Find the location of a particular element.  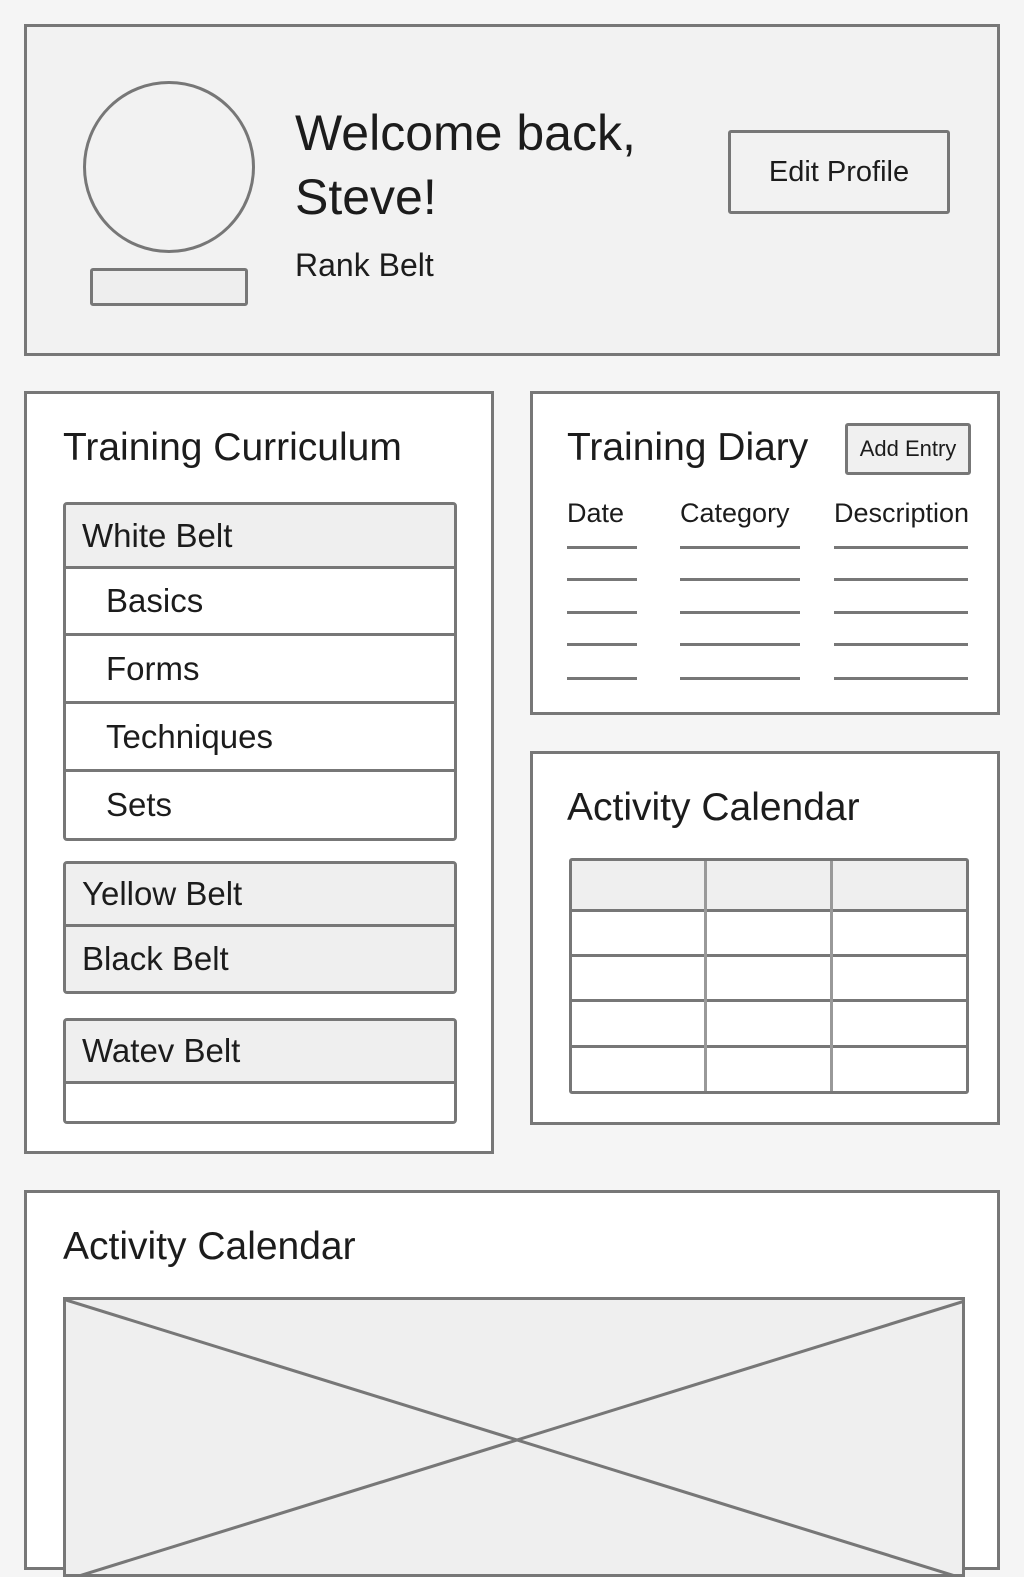

belt-group-watev: Watev Belt is located at coordinates (260, 1071).